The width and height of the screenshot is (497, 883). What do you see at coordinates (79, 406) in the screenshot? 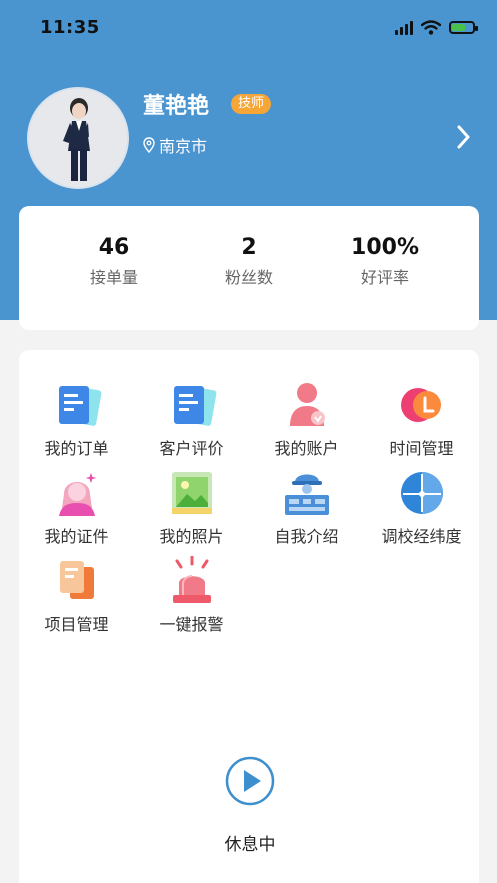
I see `orders-icon` at bounding box center [79, 406].